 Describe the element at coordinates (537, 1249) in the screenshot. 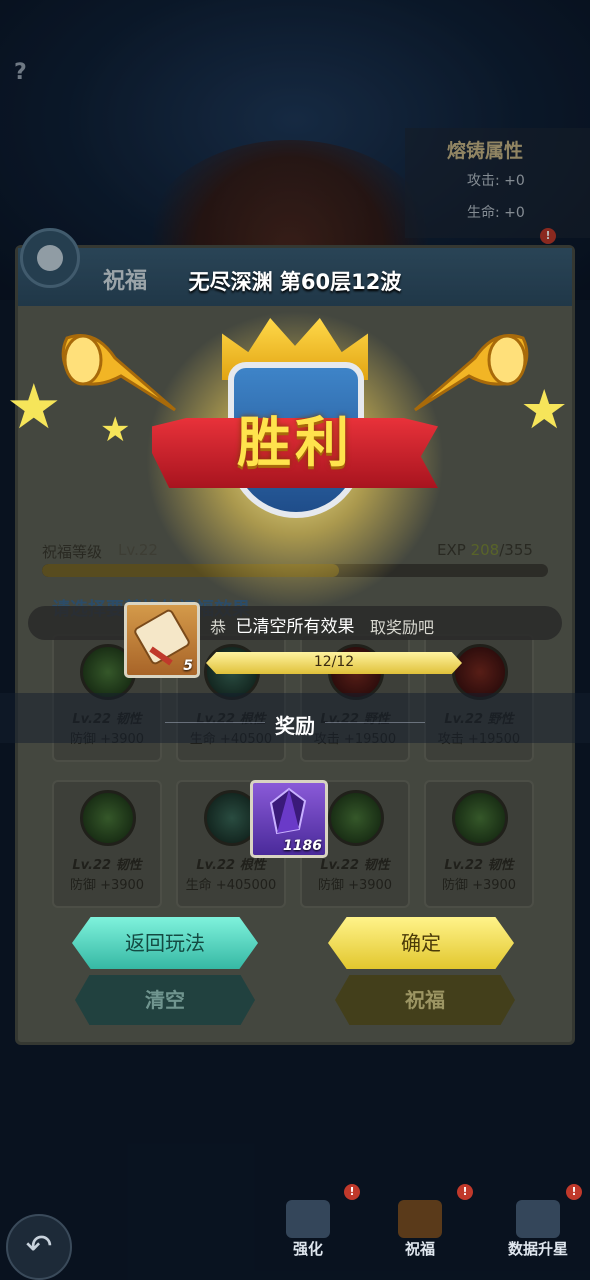

I see `nav-label: 数据升星` at that location.